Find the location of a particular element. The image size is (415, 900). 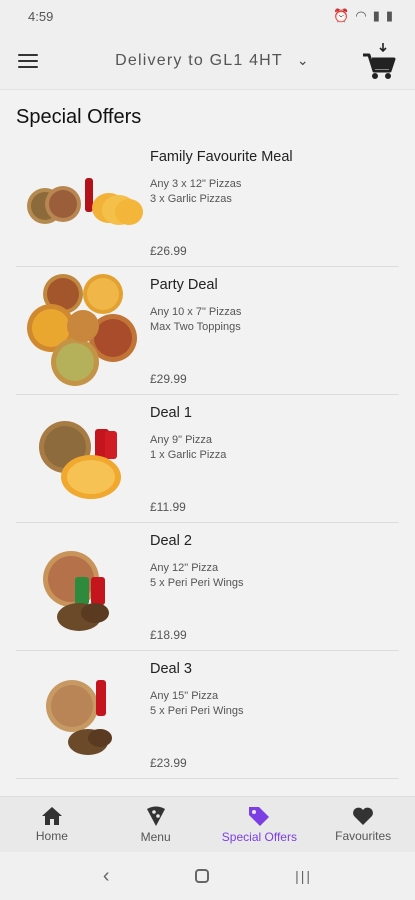

delivery-selector: Delivery to GL1 4HT ⌄ is located at coordinates (212, 61).